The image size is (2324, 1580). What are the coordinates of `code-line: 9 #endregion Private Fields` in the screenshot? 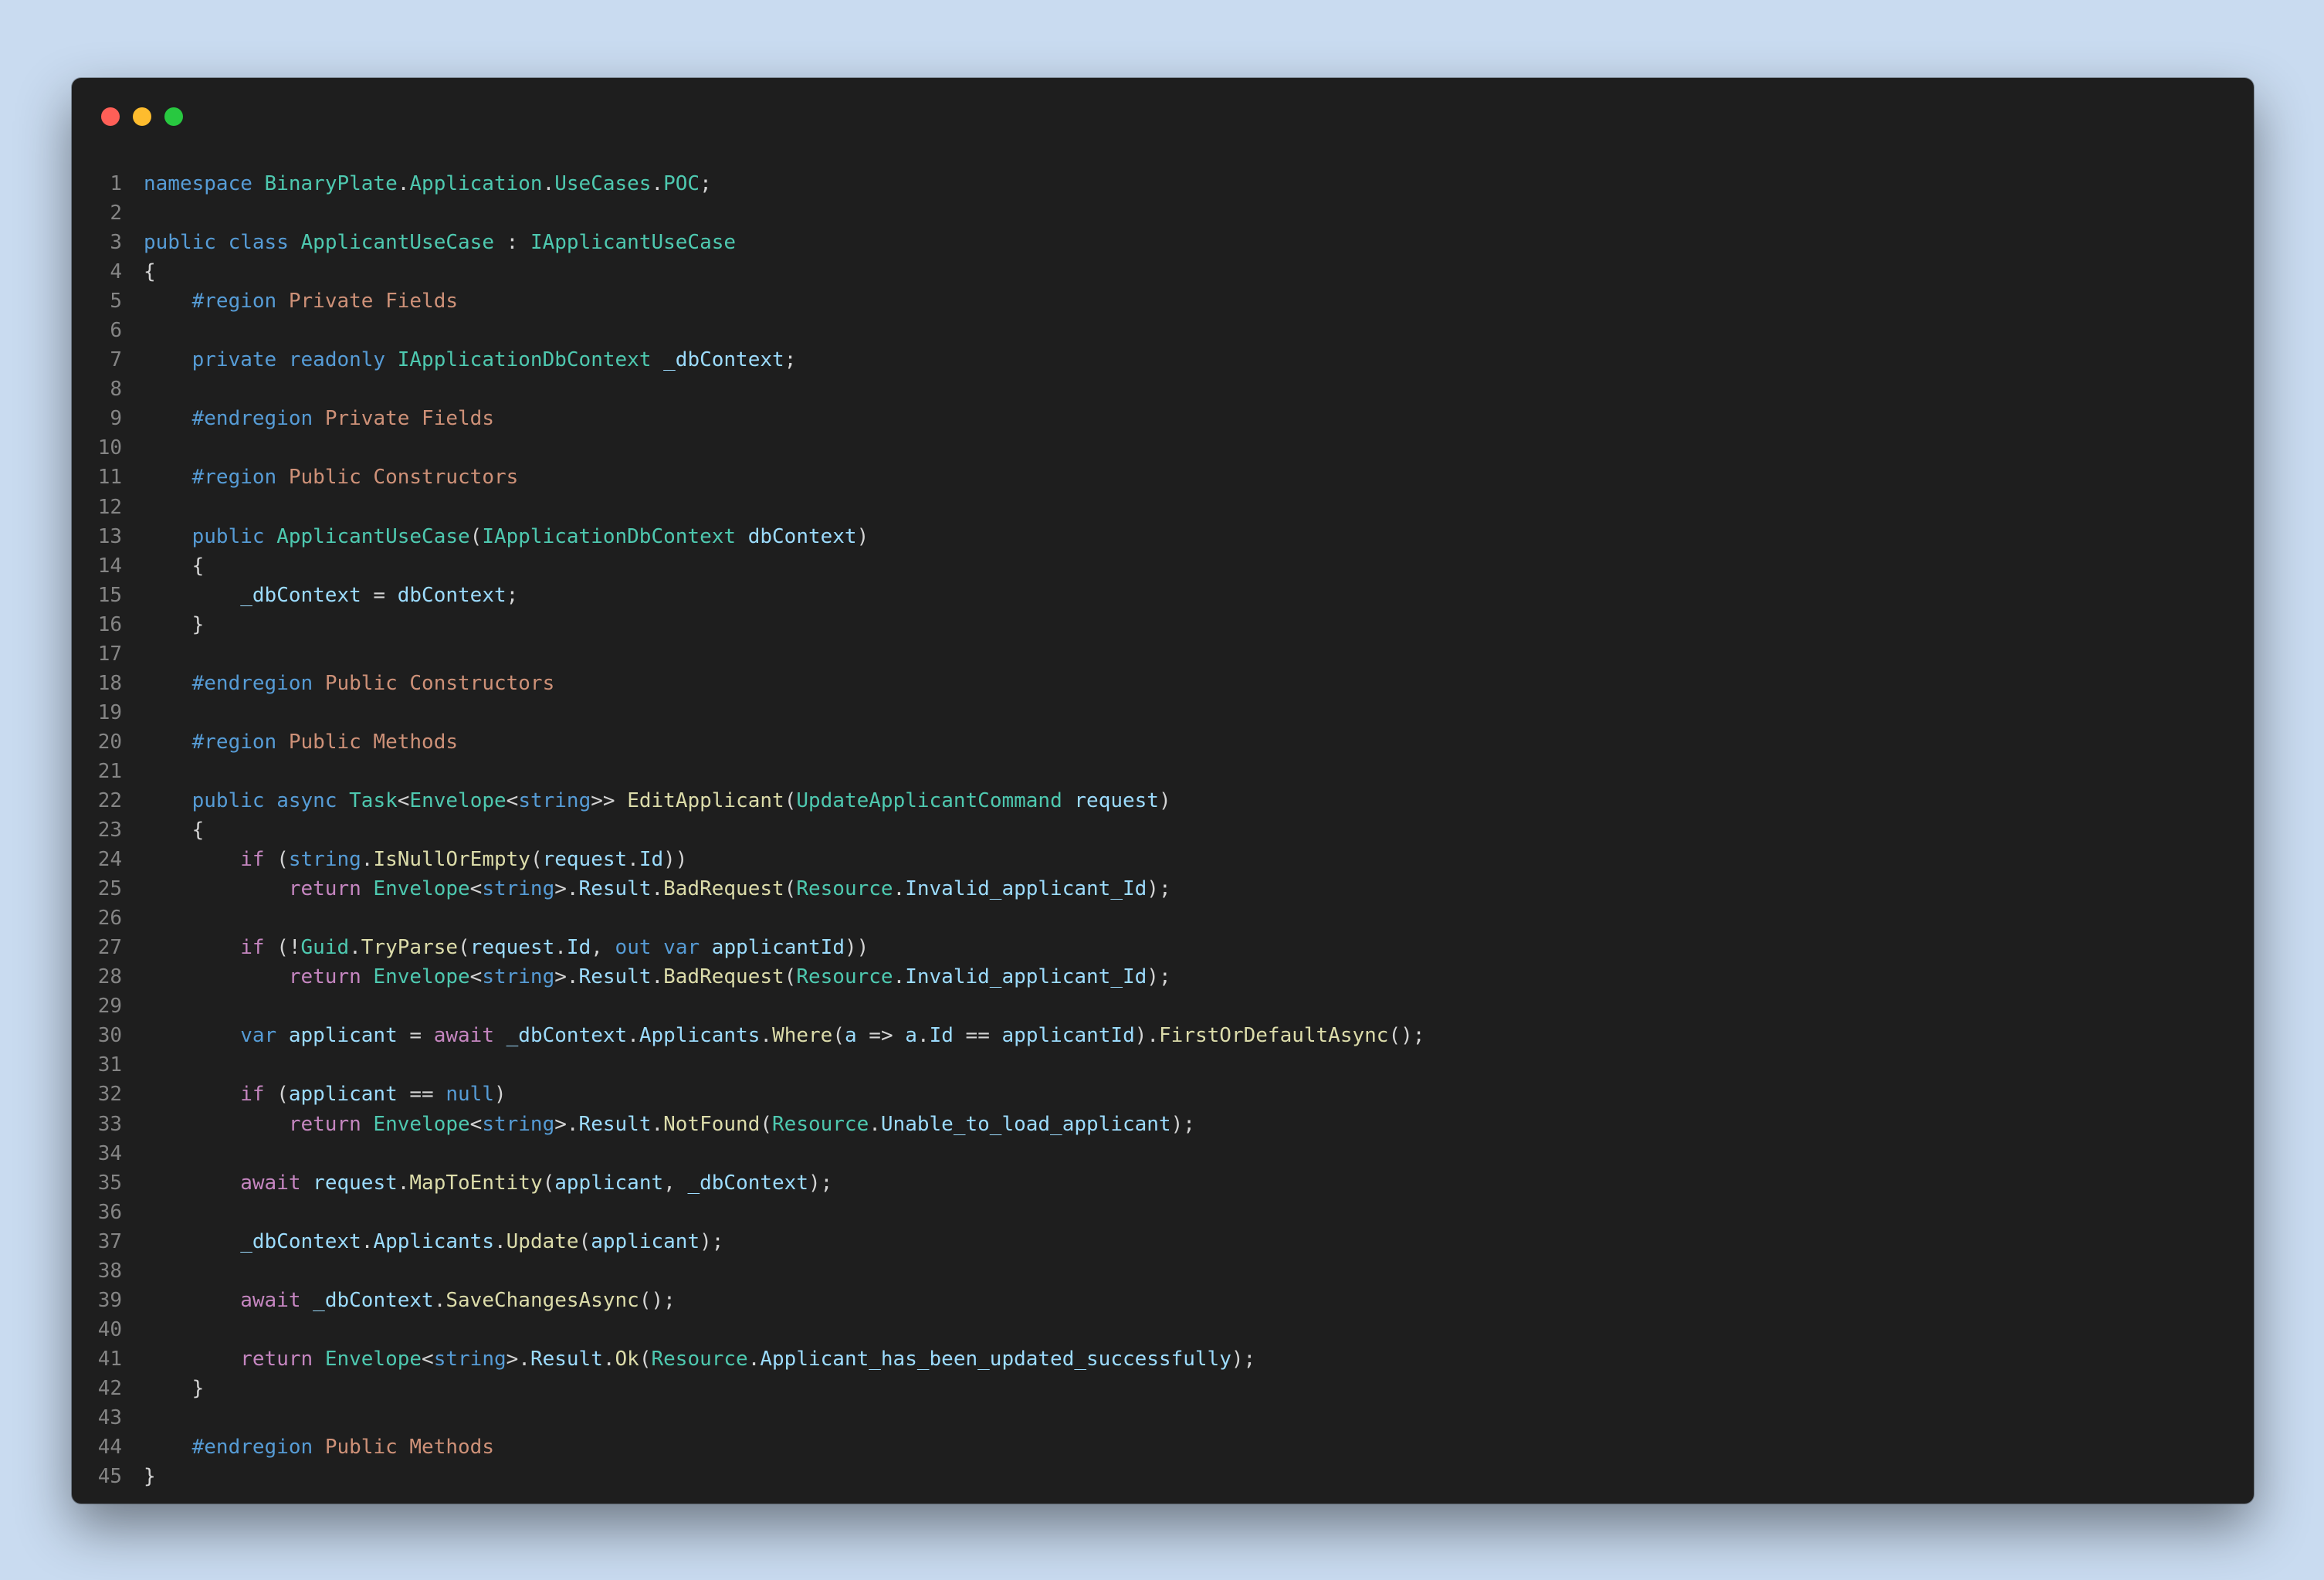 It's located at (1163, 418).